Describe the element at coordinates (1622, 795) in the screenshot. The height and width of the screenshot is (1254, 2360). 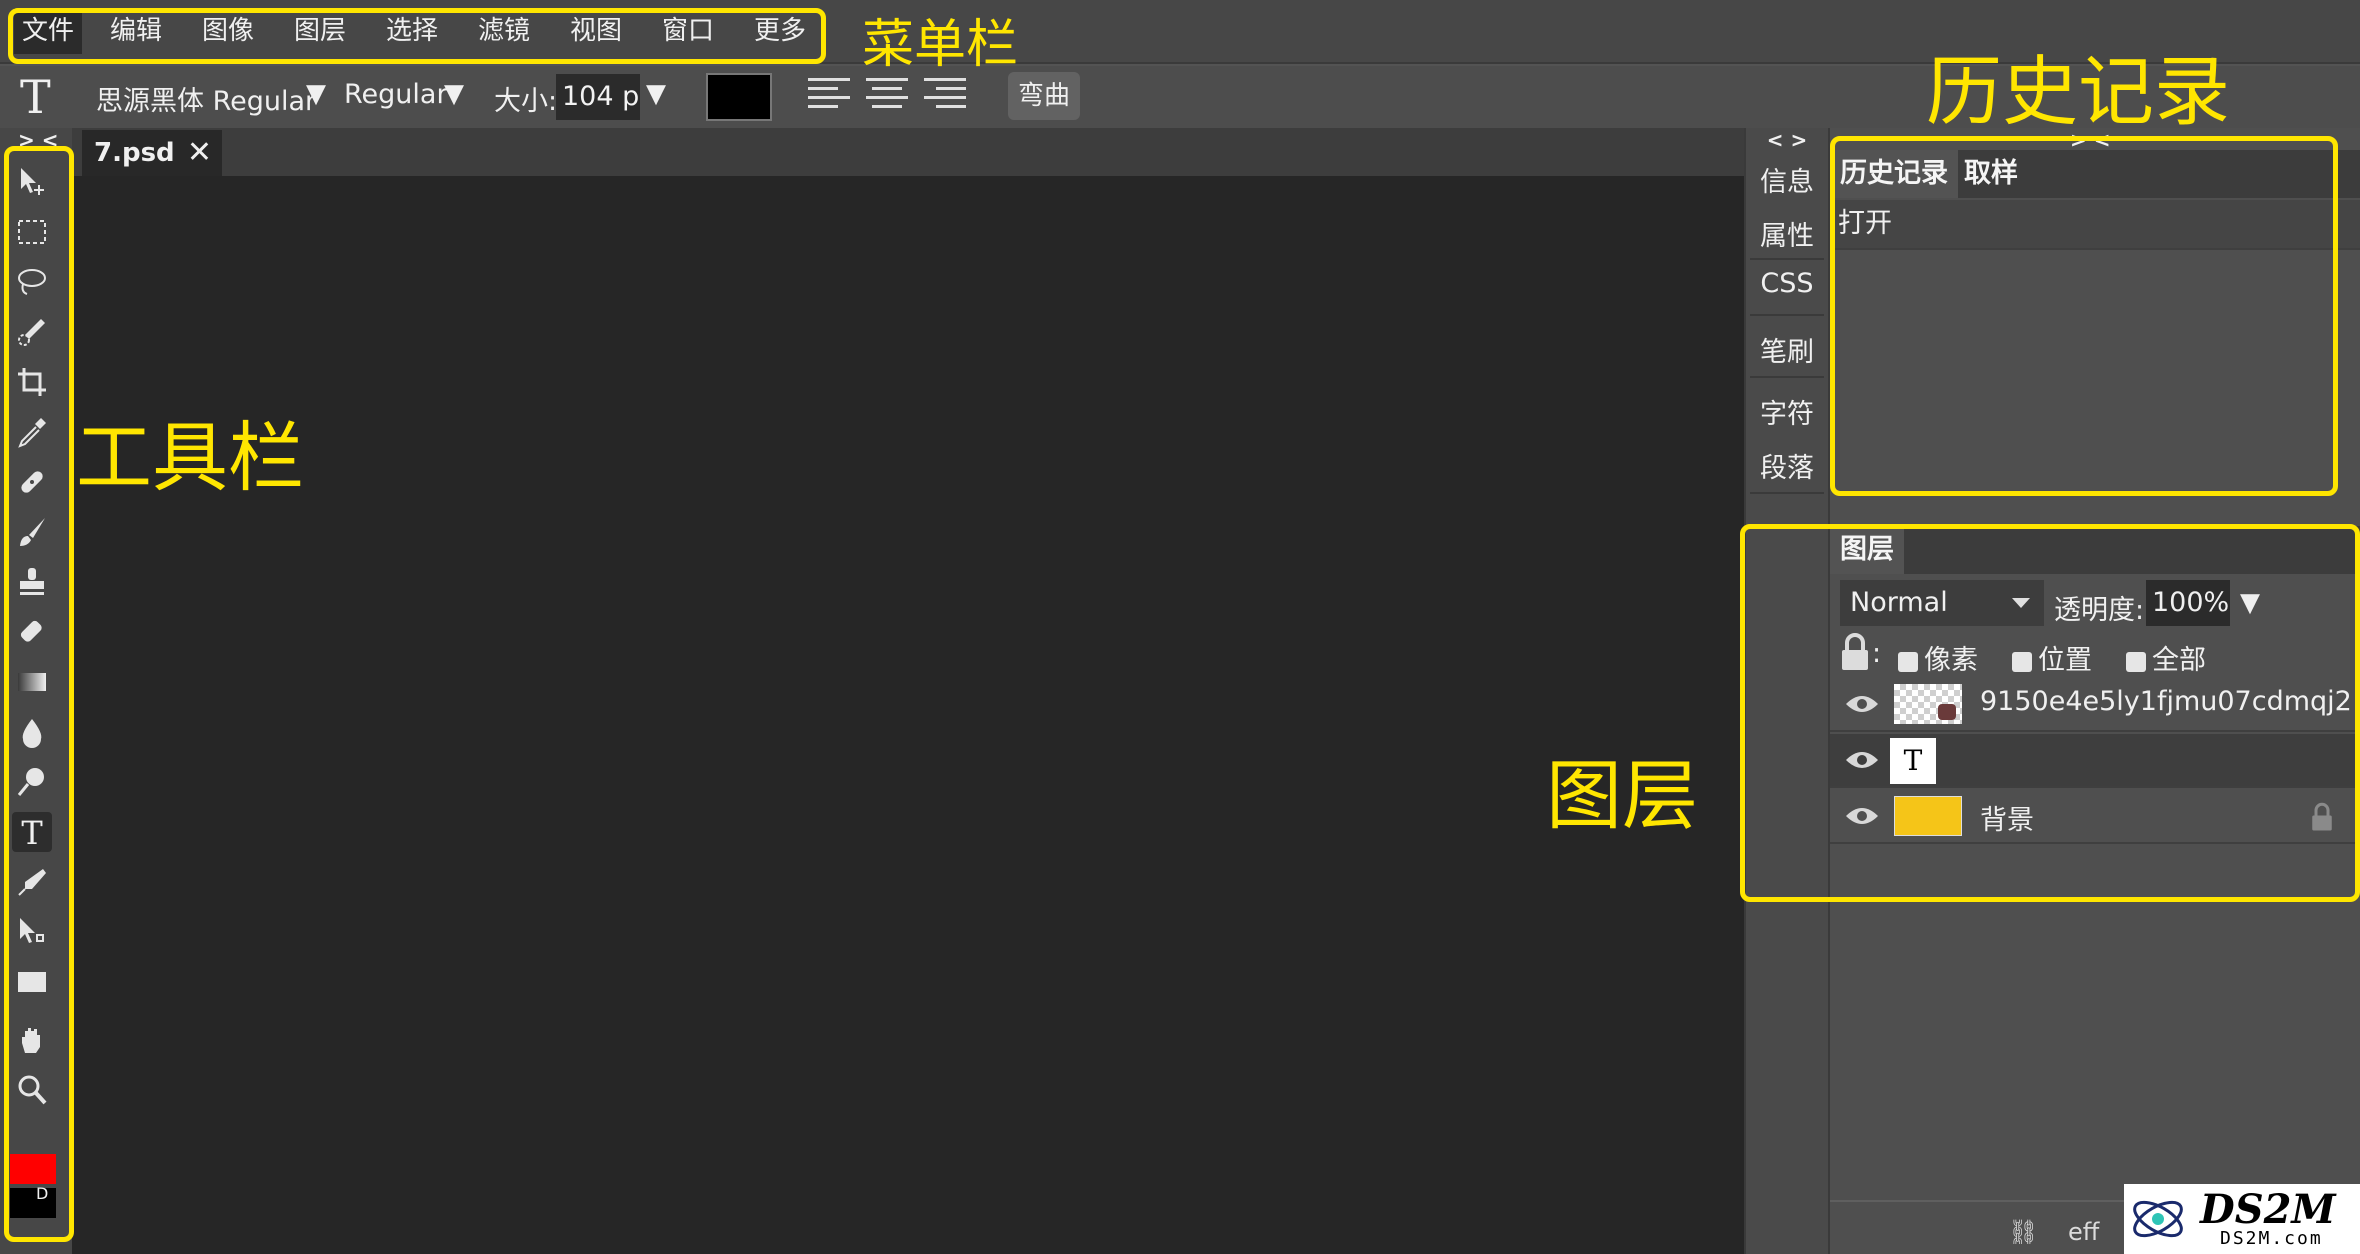
I see `annotation-label-layers: 图层` at that location.